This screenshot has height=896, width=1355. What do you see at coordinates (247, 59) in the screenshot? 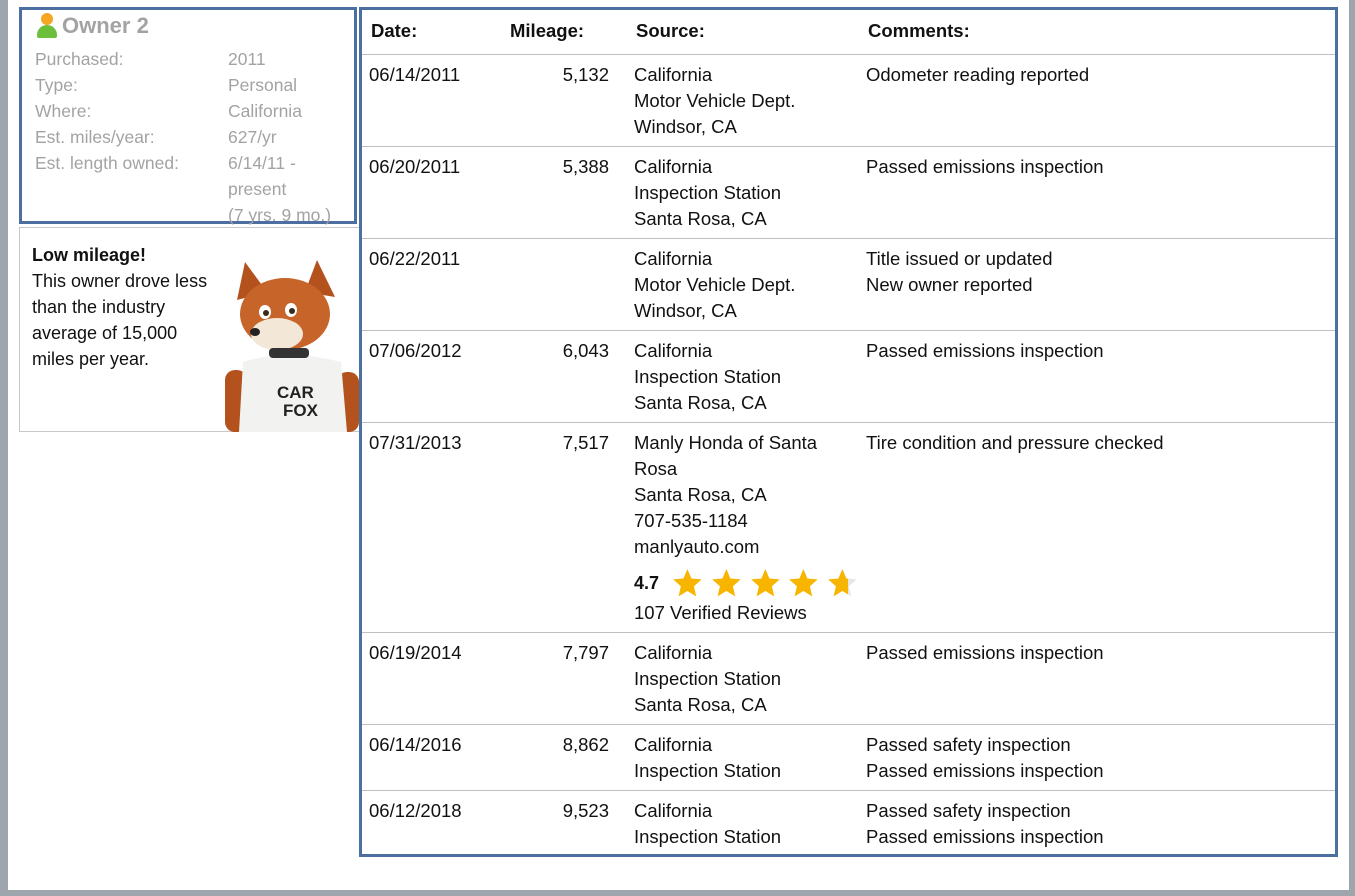
I see `owner-detail-value: 2011` at bounding box center [247, 59].